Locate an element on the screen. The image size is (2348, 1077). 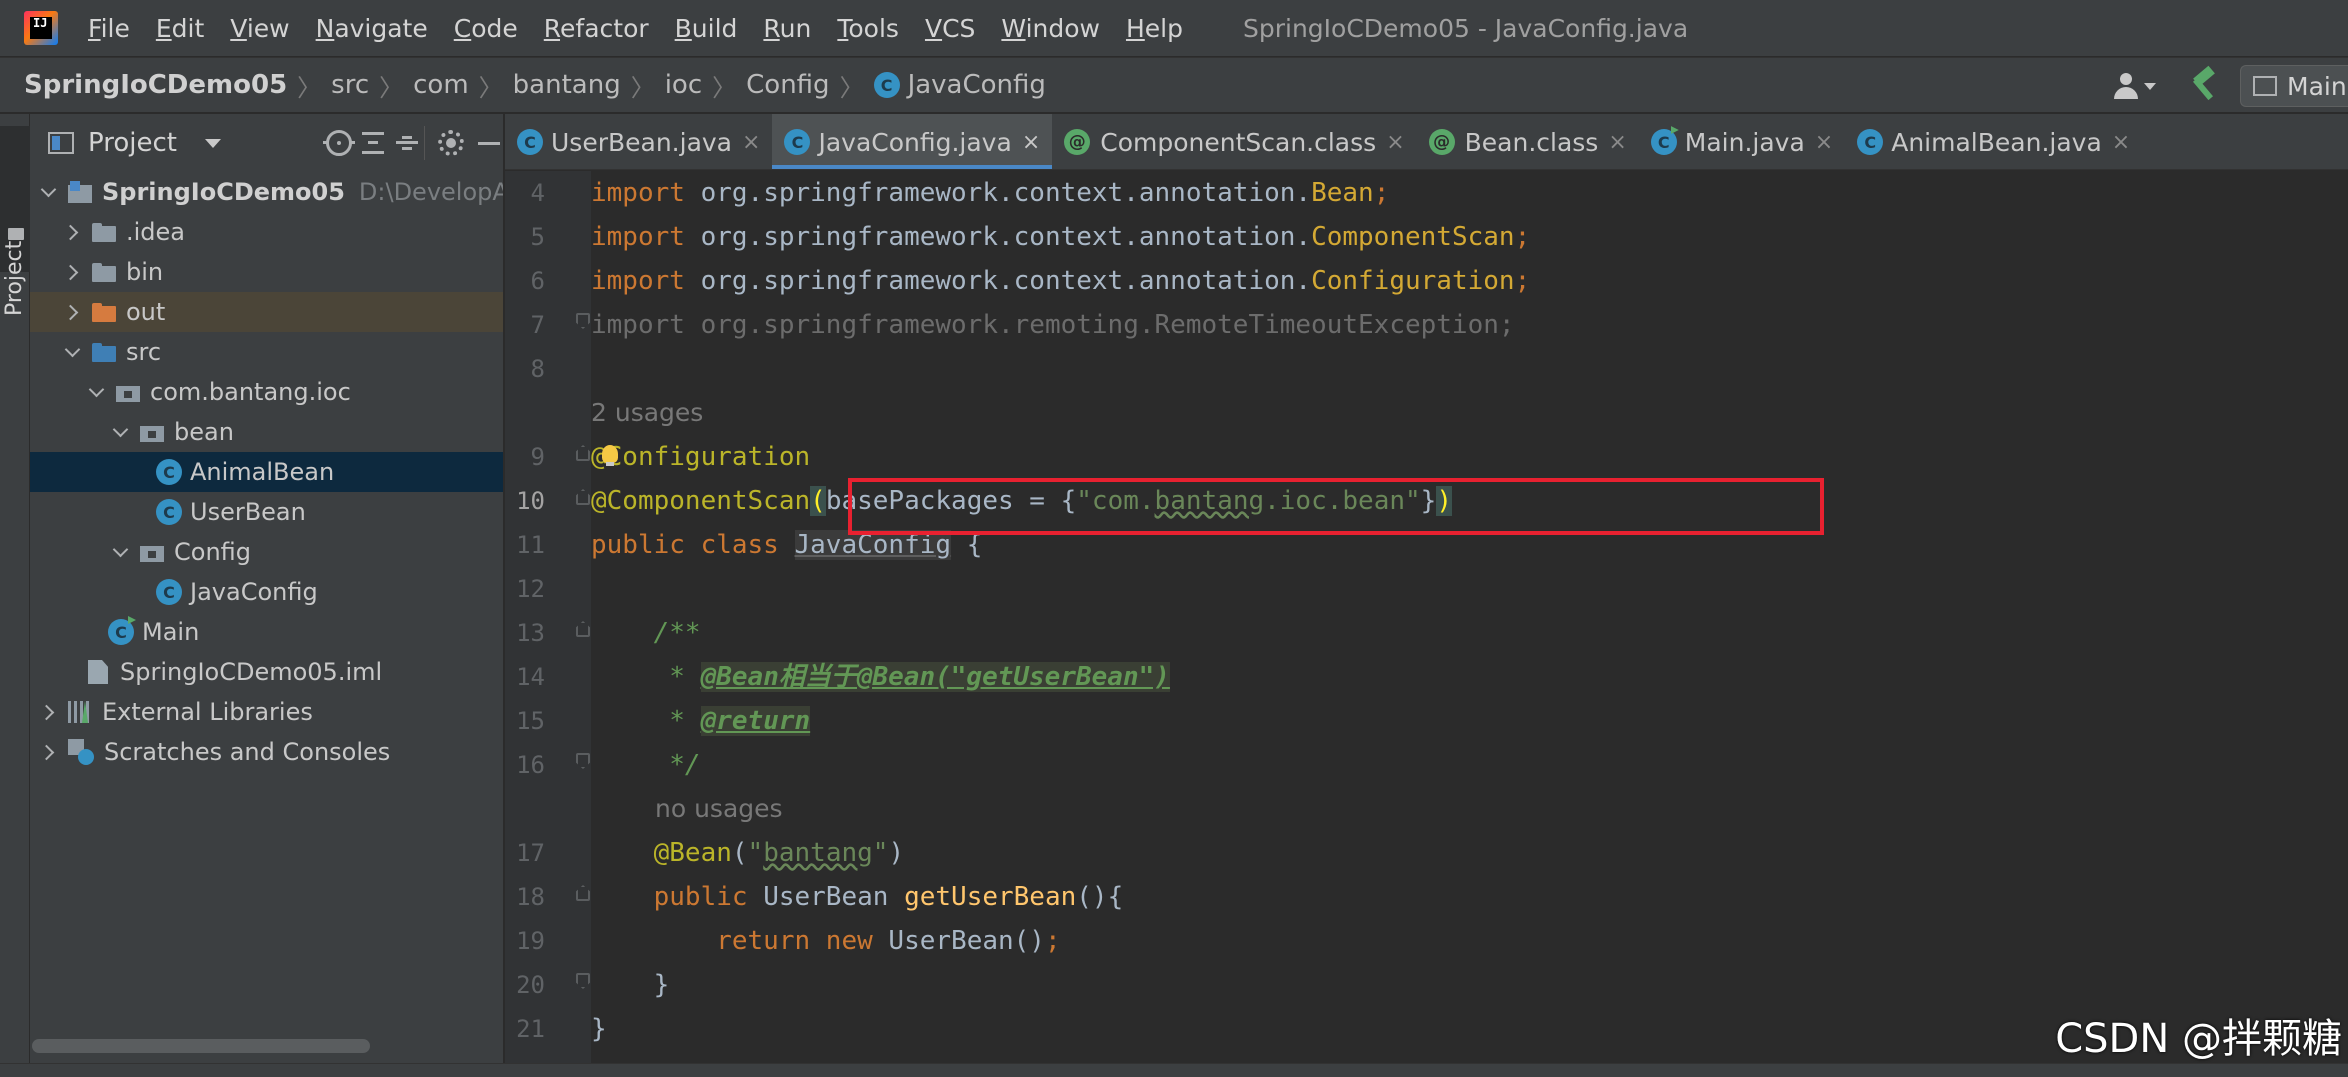
menu-file: File is located at coordinates (109, 28).